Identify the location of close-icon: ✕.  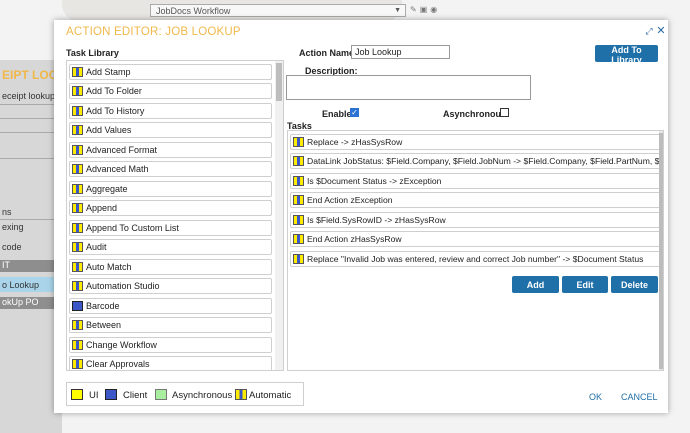
(661, 31).